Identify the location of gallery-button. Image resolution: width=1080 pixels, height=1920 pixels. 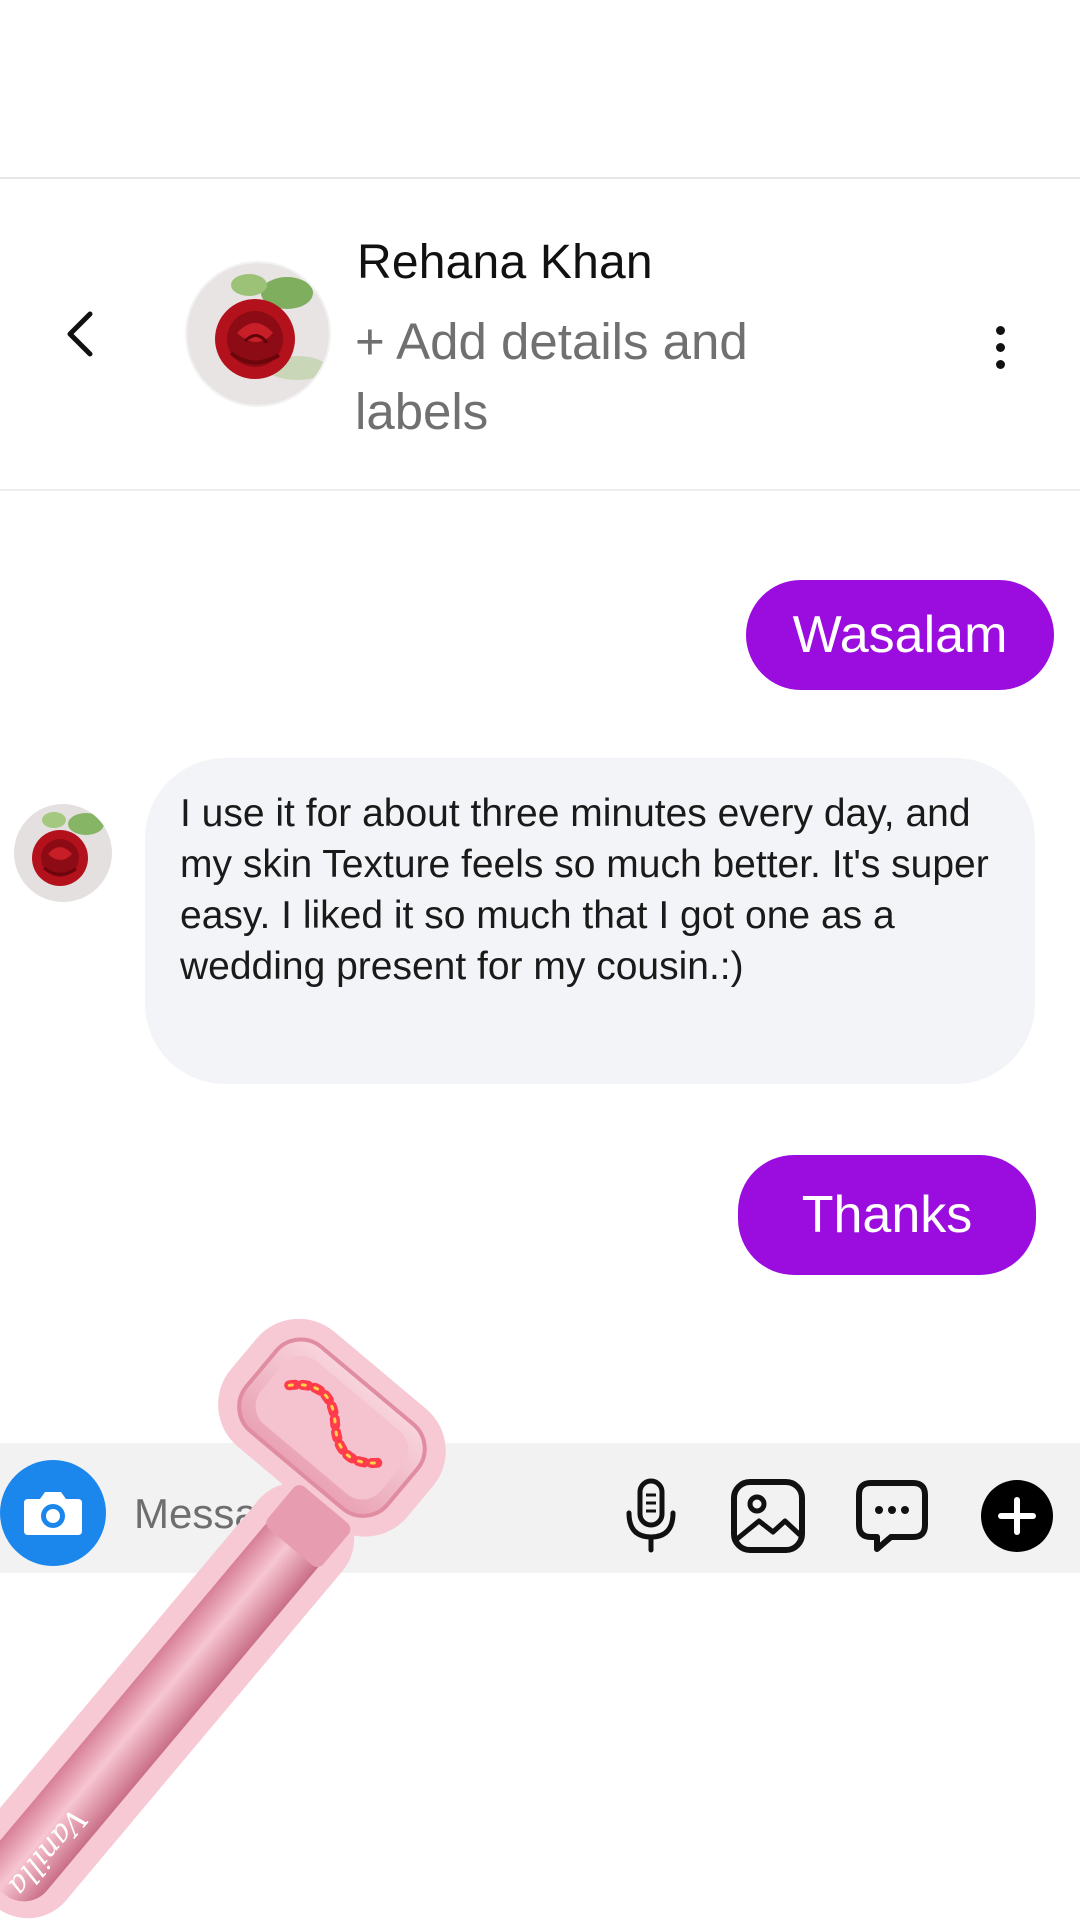
(768, 1516).